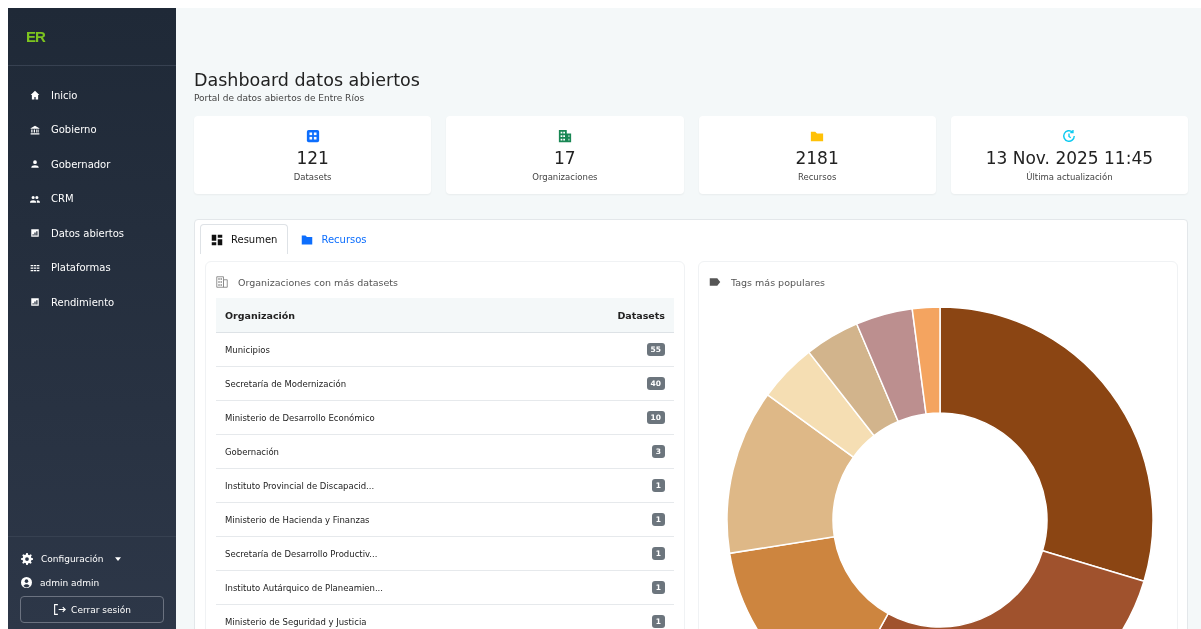  Describe the element at coordinates (1069, 135) in the screenshot. I see `clock-icon` at that location.